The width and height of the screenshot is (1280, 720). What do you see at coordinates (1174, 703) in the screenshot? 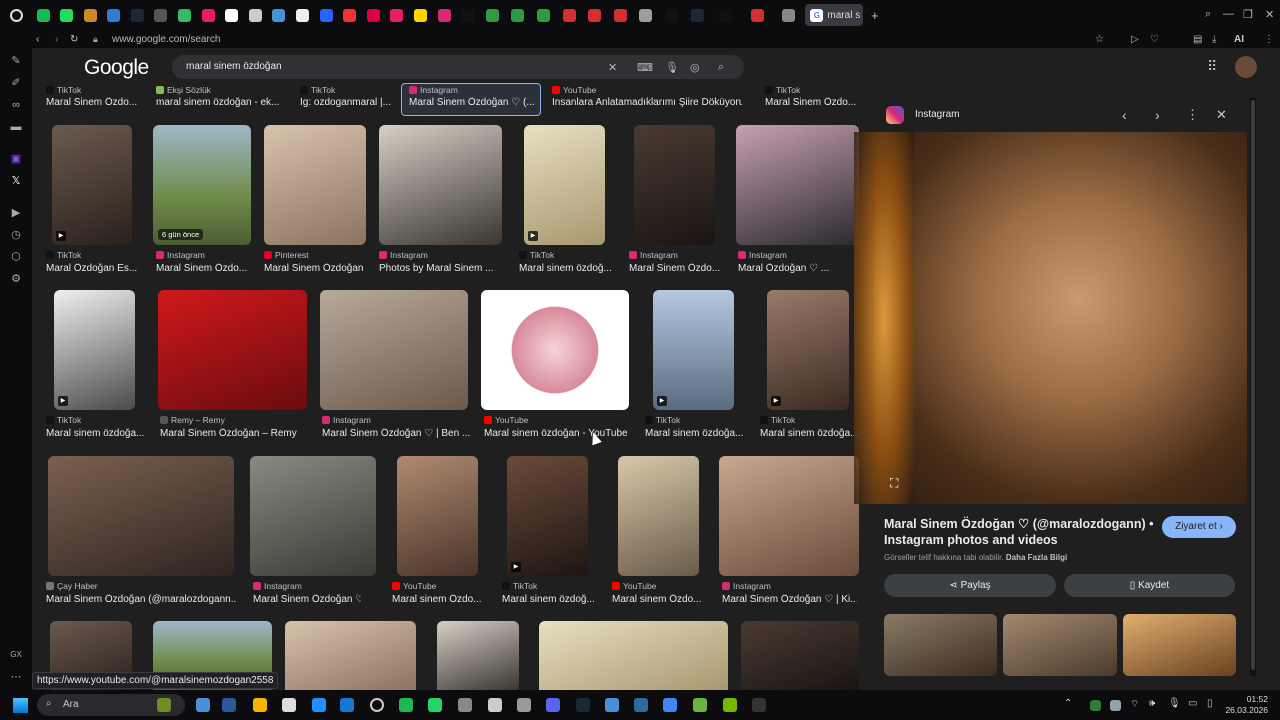
I see `mic-tray-icon: 🎙︎` at bounding box center [1174, 703].